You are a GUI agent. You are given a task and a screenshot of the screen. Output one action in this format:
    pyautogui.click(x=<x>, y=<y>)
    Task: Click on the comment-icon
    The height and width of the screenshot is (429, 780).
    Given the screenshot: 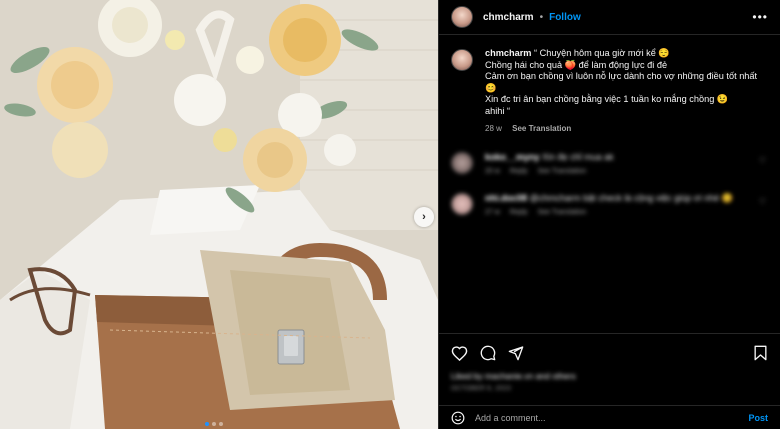 What is the action you would take?
    pyautogui.click(x=488, y=353)
    